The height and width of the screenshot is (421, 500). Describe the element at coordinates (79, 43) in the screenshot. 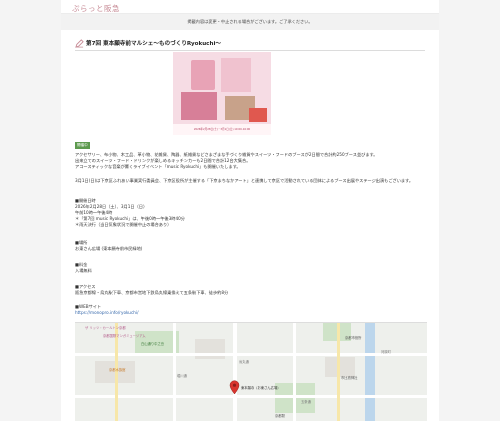

I see `pen-icon` at that location.